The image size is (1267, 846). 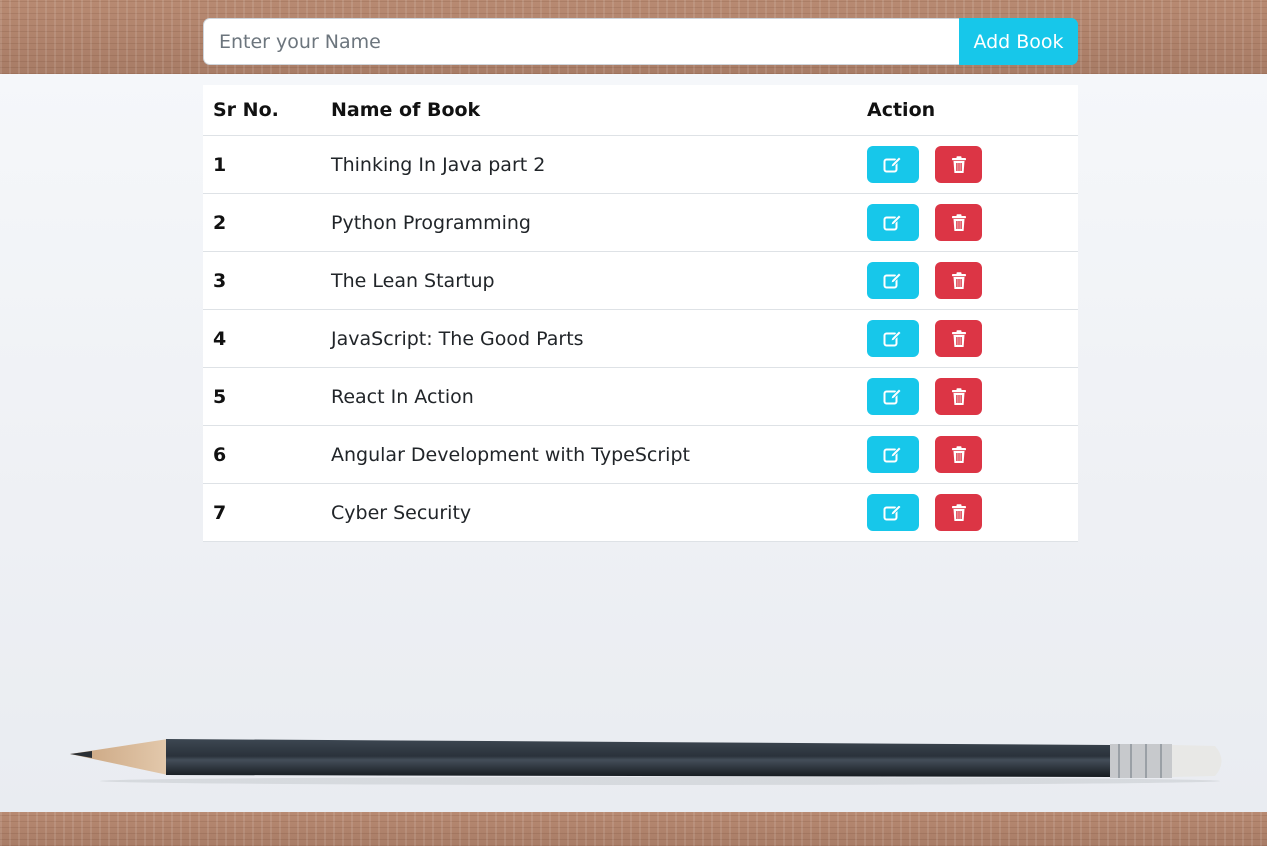 What do you see at coordinates (1018, 41) in the screenshot?
I see `add-book-button: Add Book` at bounding box center [1018, 41].